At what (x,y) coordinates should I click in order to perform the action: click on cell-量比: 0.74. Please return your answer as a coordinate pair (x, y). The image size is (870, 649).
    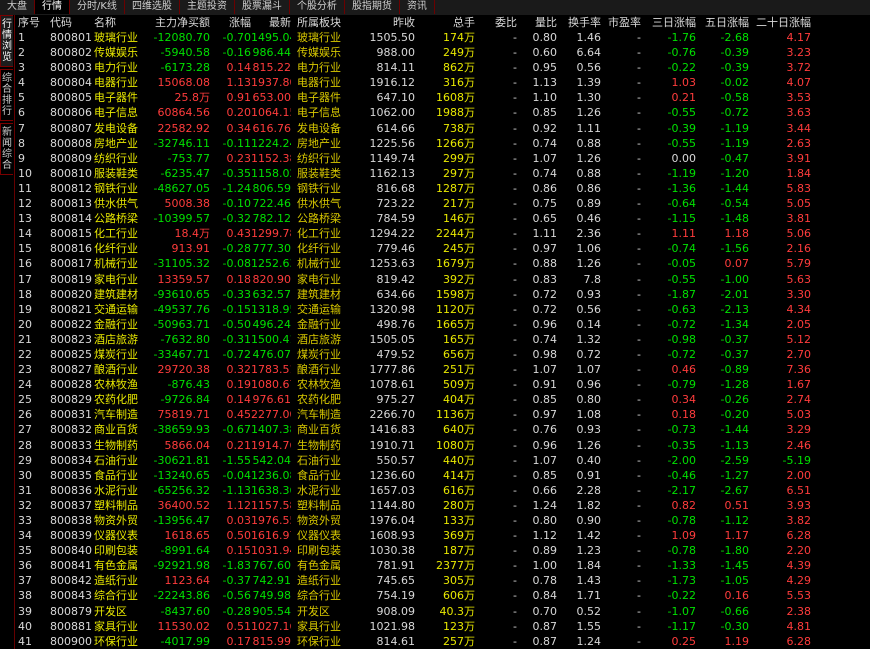
    Looking at the image, I should click on (545, 173).